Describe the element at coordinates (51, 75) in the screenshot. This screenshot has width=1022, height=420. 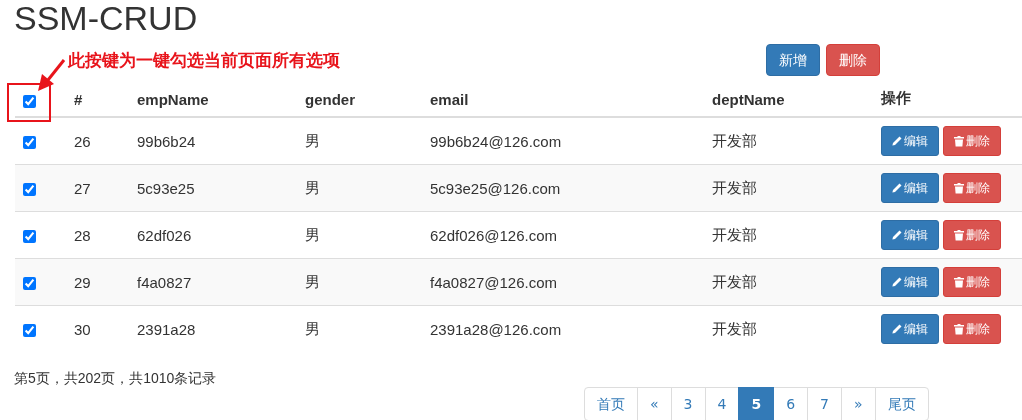
I see `annotation-arrow` at that location.